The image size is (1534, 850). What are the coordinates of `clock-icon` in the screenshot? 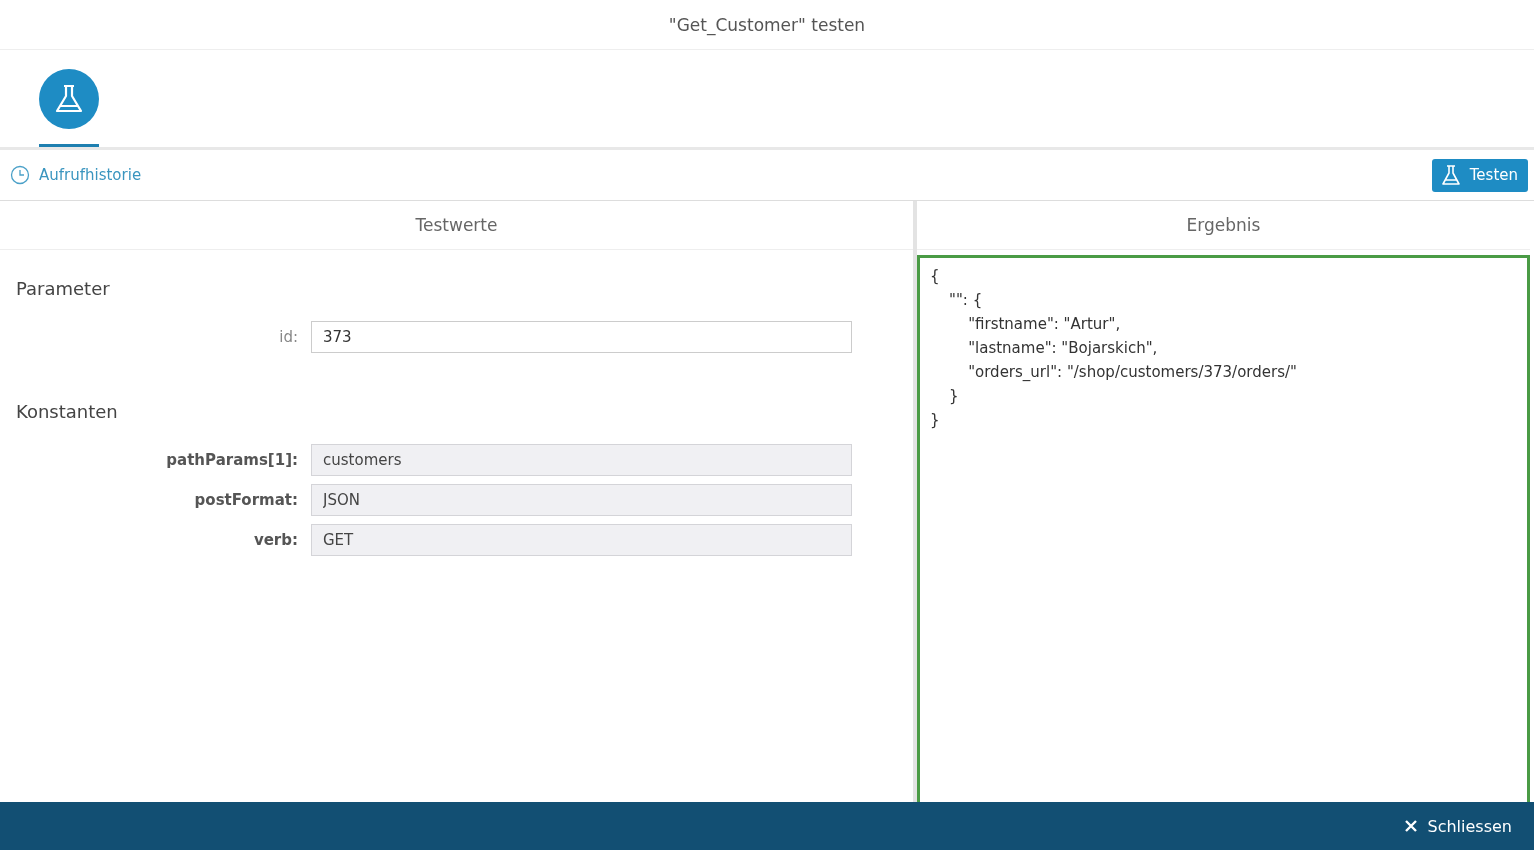 It's located at (20, 175).